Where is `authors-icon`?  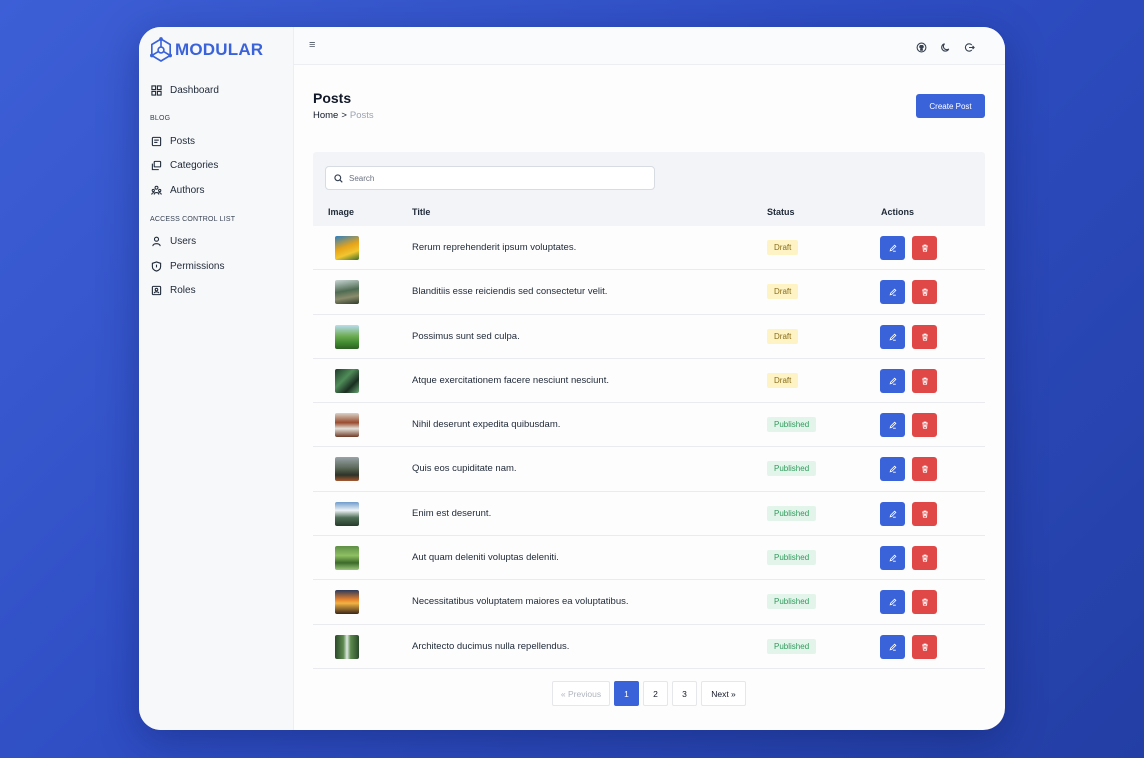 authors-icon is located at coordinates (156, 190).